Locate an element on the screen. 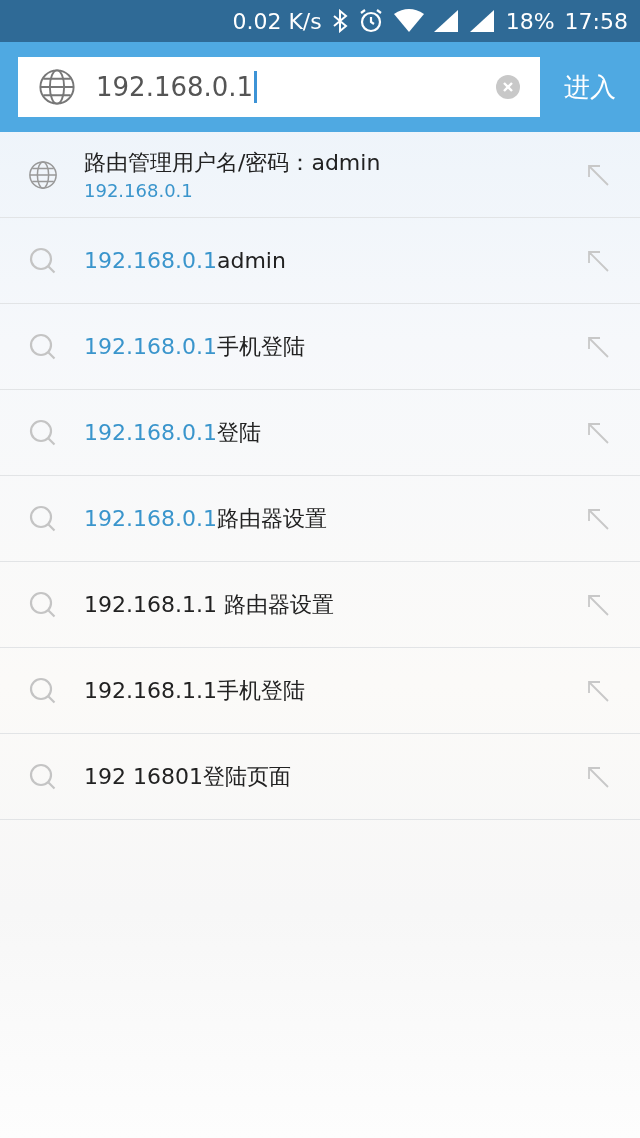 This screenshot has height=1138, width=640. suggestion-text: 192.168.1.1手机登陆 is located at coordinates (195, 690).